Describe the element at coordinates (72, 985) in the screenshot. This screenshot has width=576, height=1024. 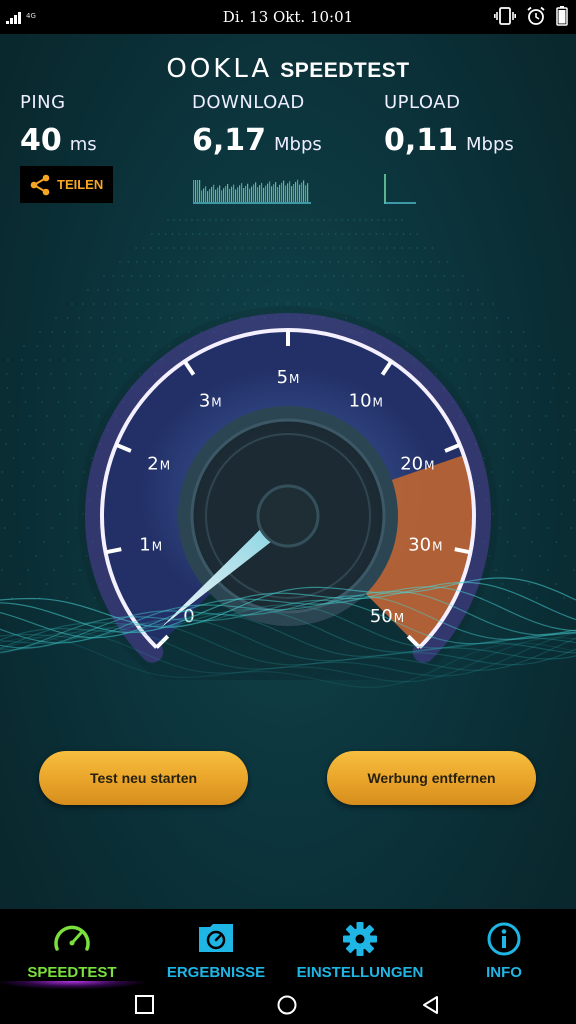
I see `tab-active-indicator` at that location.